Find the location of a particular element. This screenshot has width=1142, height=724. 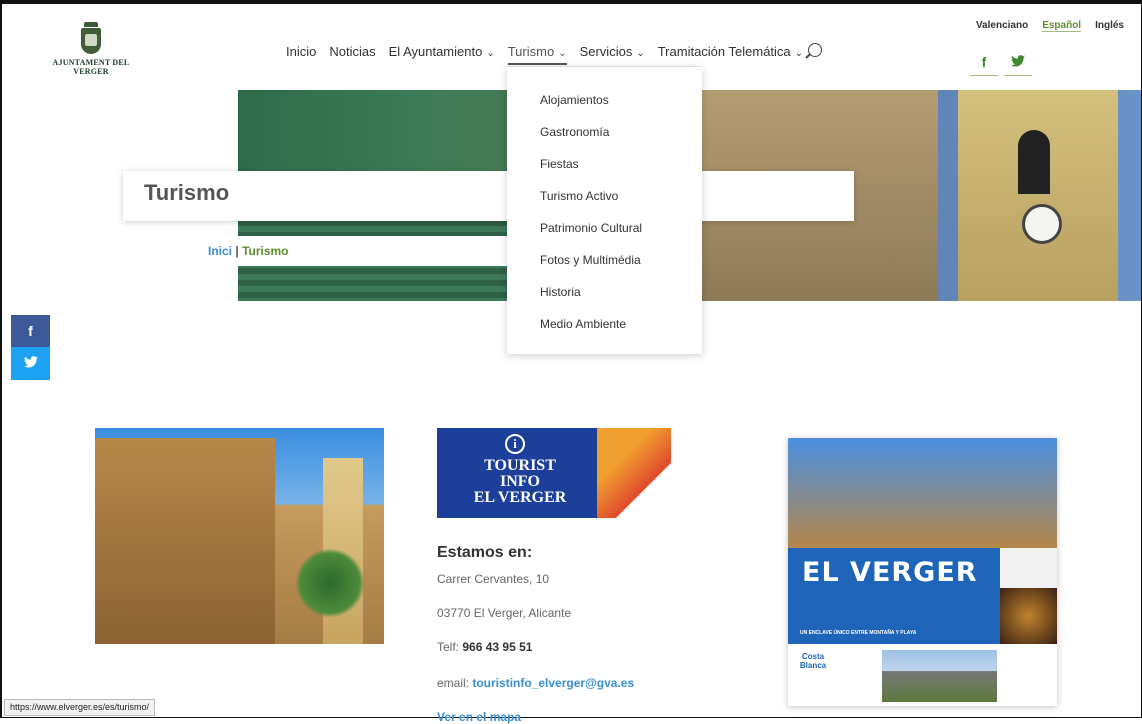

menu-item-fotos: Fotos y Multimédia is located at coordinates (590, 260).